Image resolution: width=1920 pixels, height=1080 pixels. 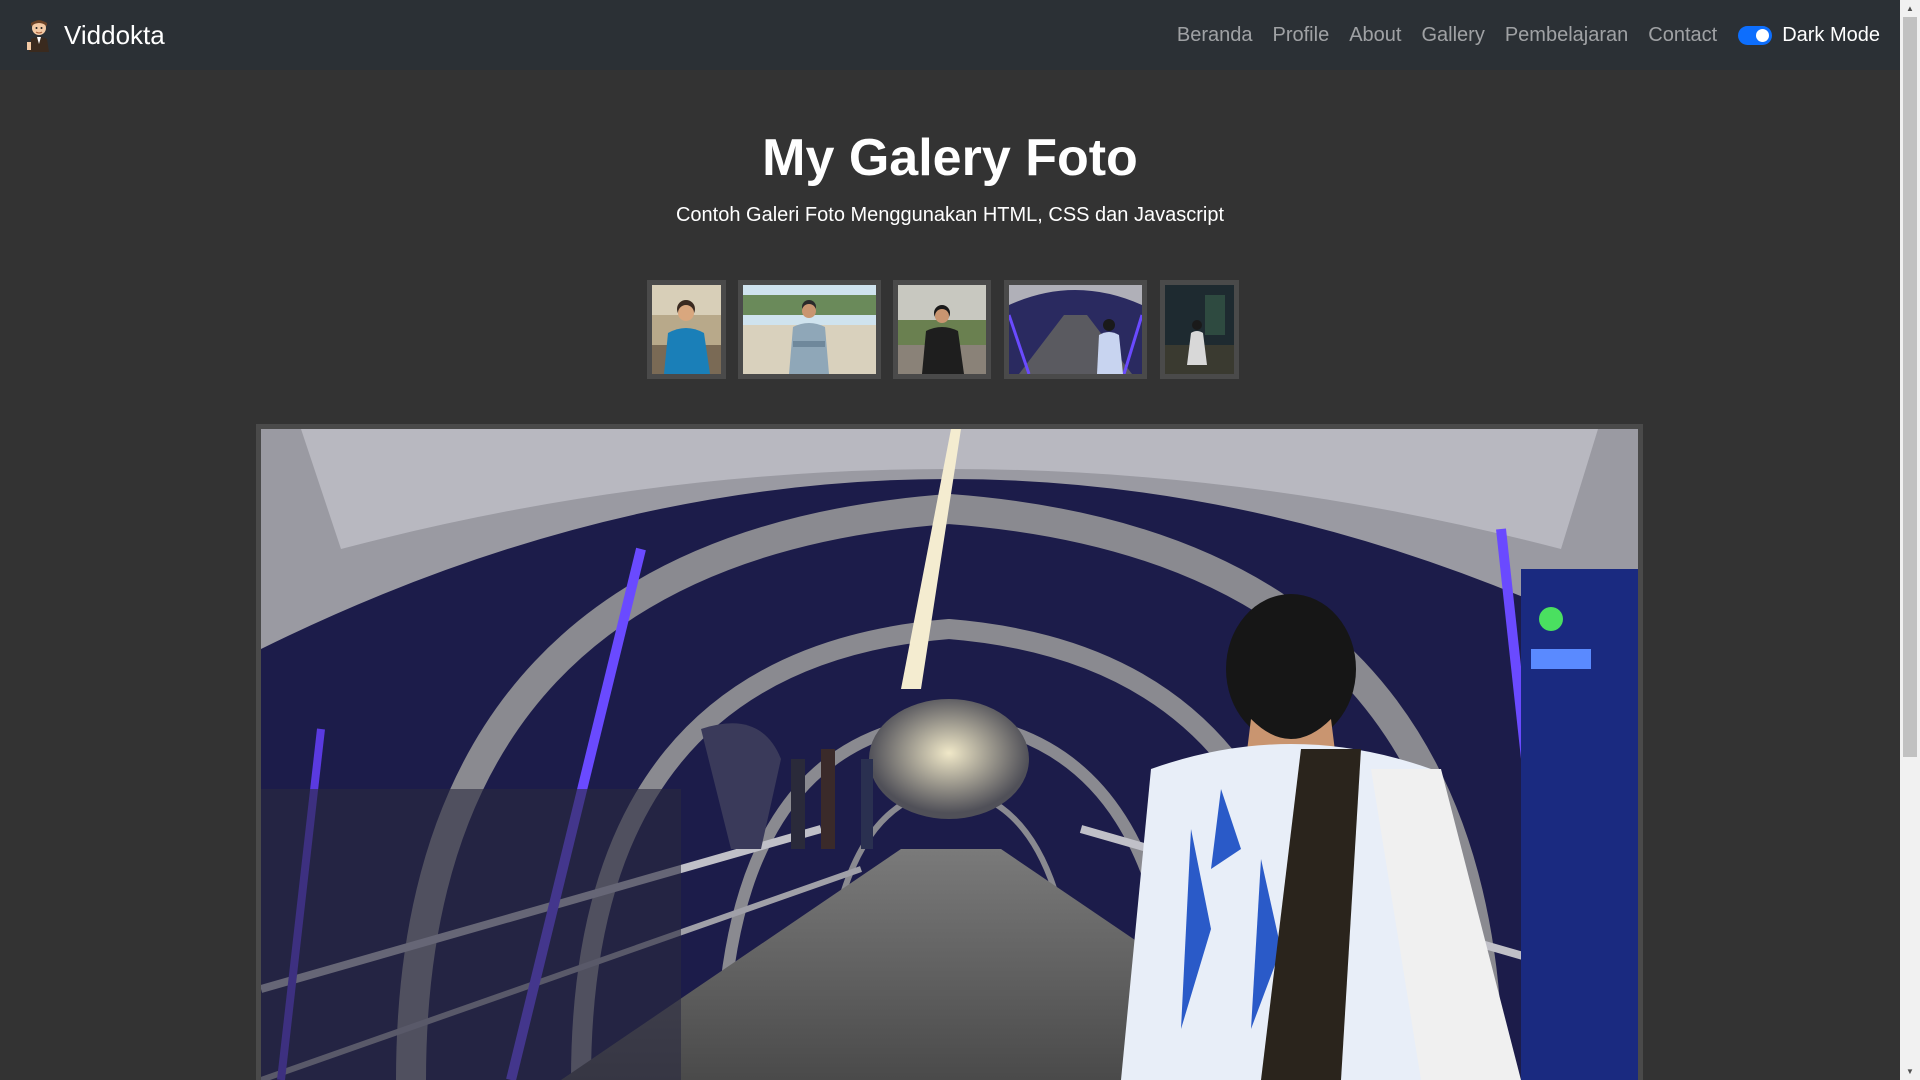 I want to click on nav-link-about: About, so click(x=1375, y=35).